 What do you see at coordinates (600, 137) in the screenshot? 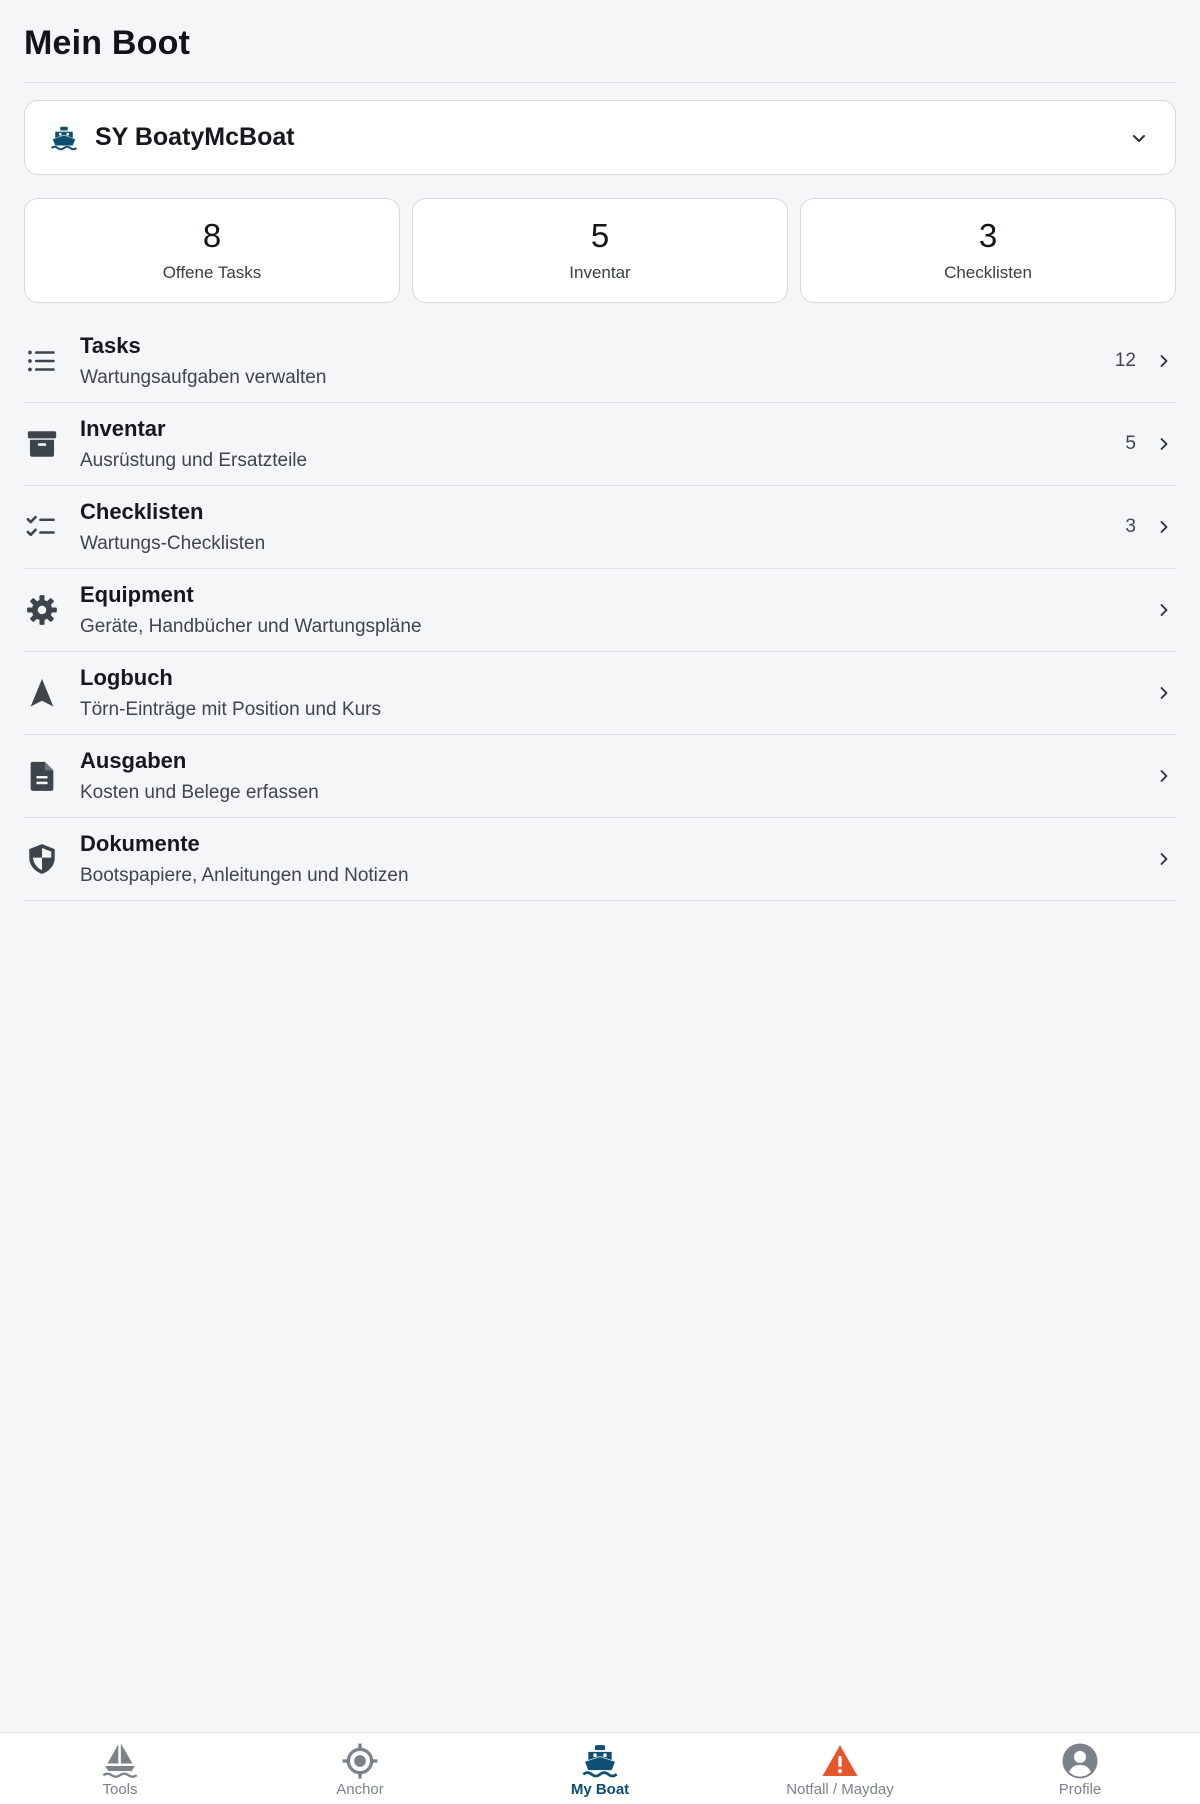
I see `boat-selector: SY BoatyMcBoat` at bounding box center [600, 137].